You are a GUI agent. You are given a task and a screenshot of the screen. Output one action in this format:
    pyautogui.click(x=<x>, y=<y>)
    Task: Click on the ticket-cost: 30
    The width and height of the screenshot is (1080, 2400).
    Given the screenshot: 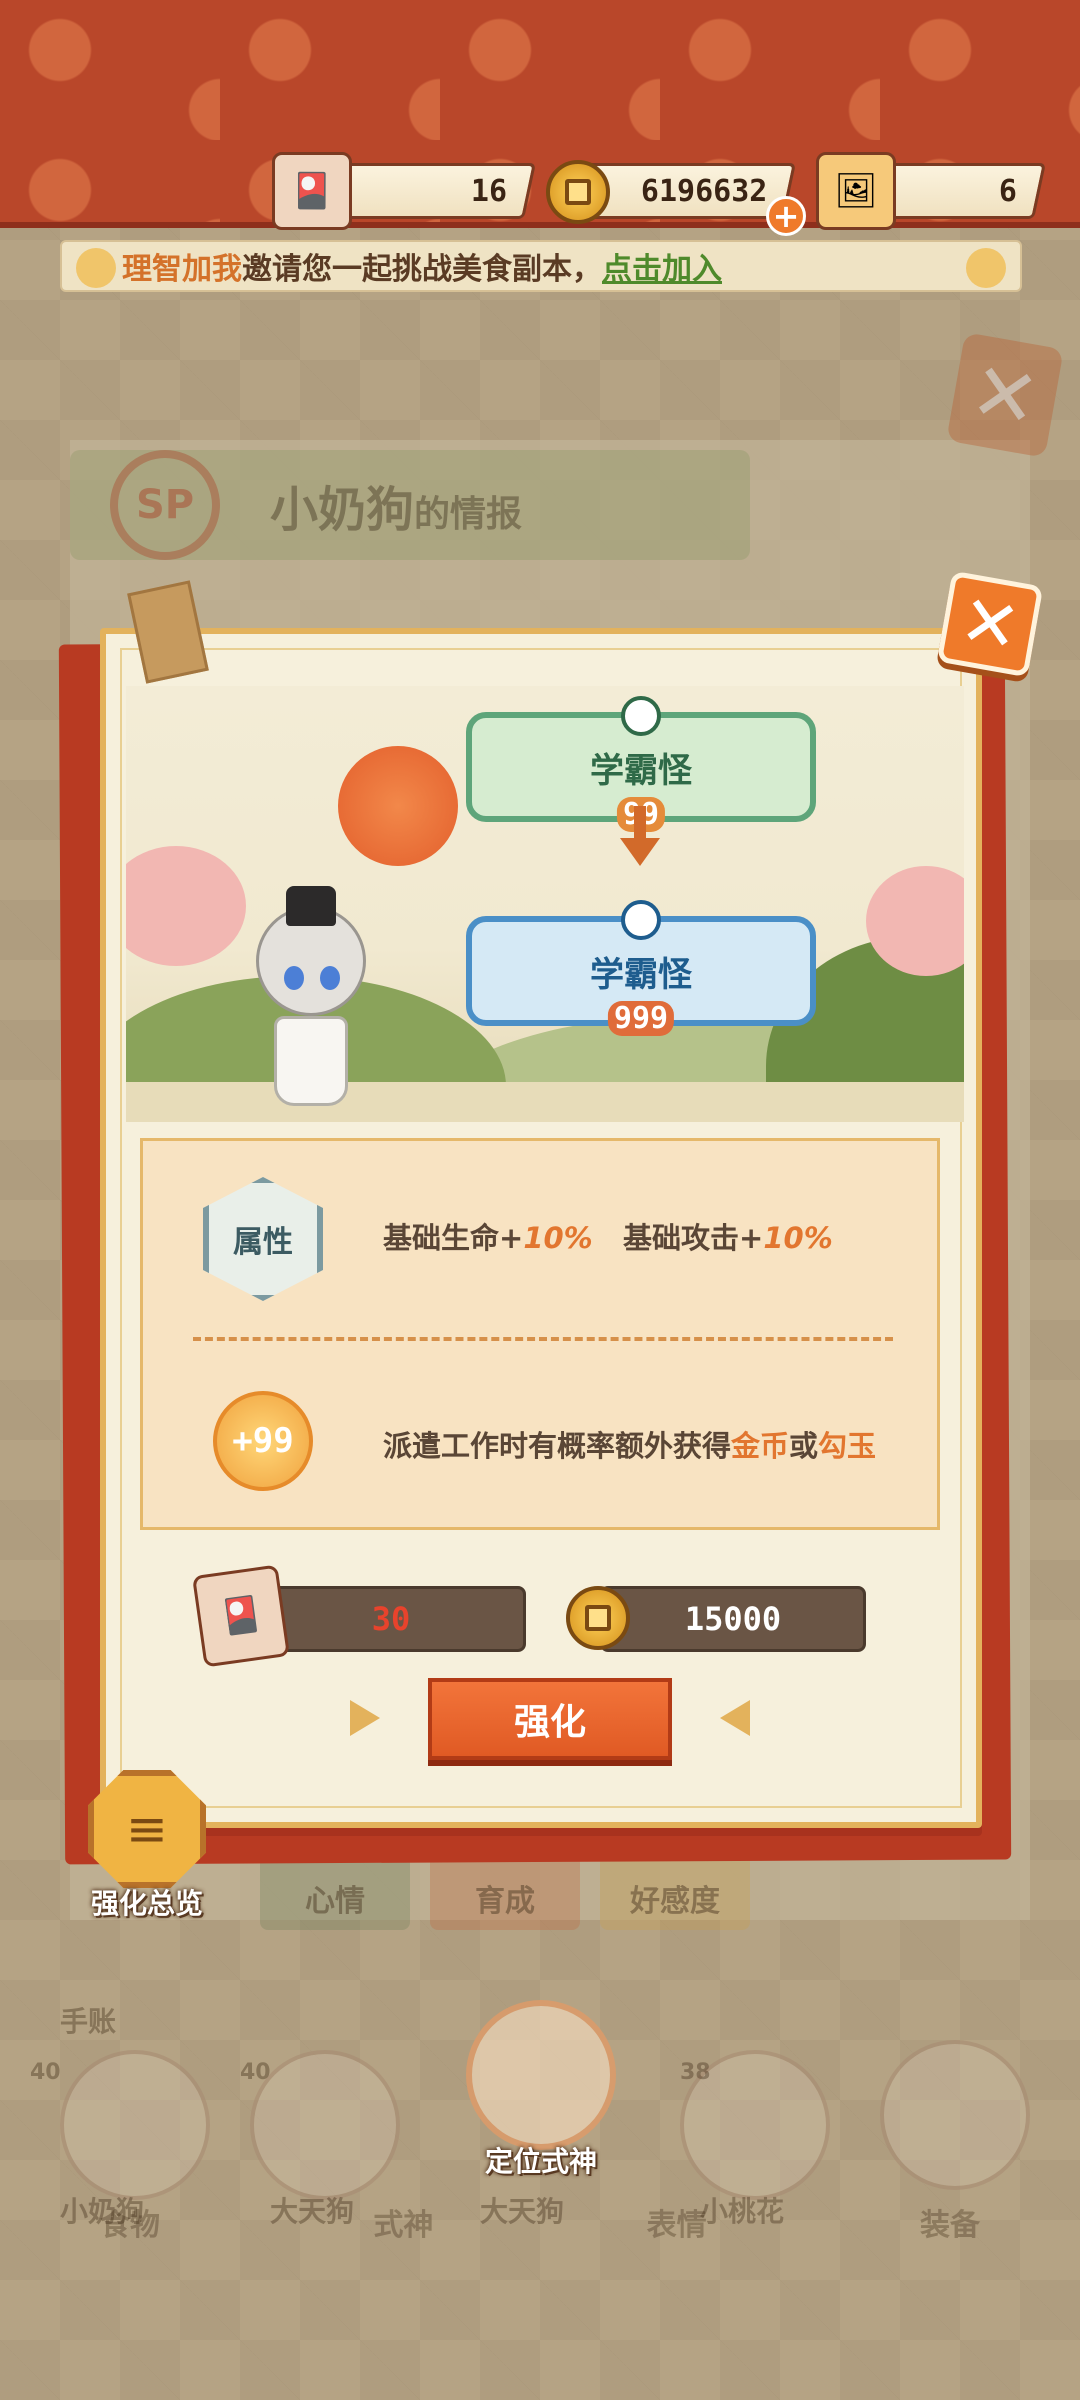 What is the action you would take?
    pyautogui.click(x=391, y=1619)
    